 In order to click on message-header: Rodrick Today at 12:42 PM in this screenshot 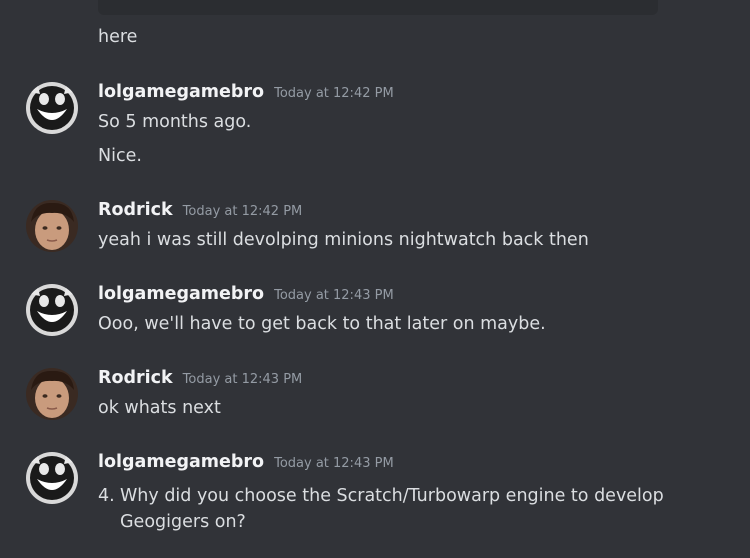, I will do `click(200, 210)`.